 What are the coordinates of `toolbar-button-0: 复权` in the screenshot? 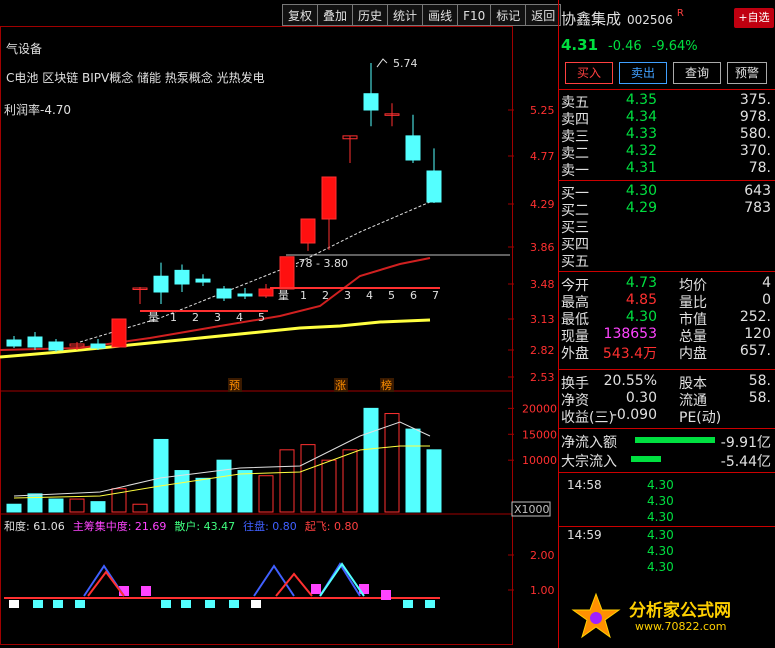 It's located at (300, 15).